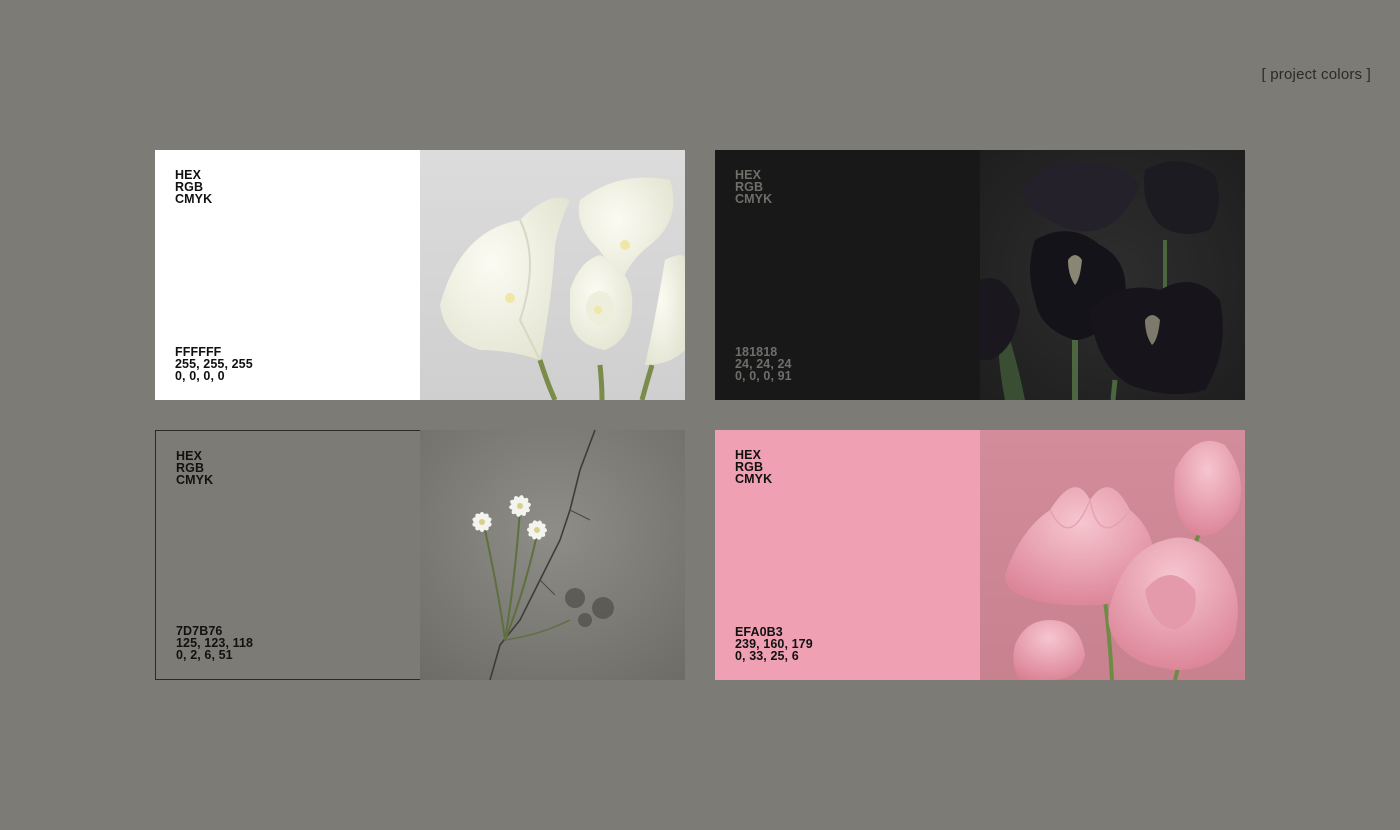 The image size is (1400, 830). Describe the element at coordinates (1112, 275) in the screenshot. I see `black-iris-photo` at that location.